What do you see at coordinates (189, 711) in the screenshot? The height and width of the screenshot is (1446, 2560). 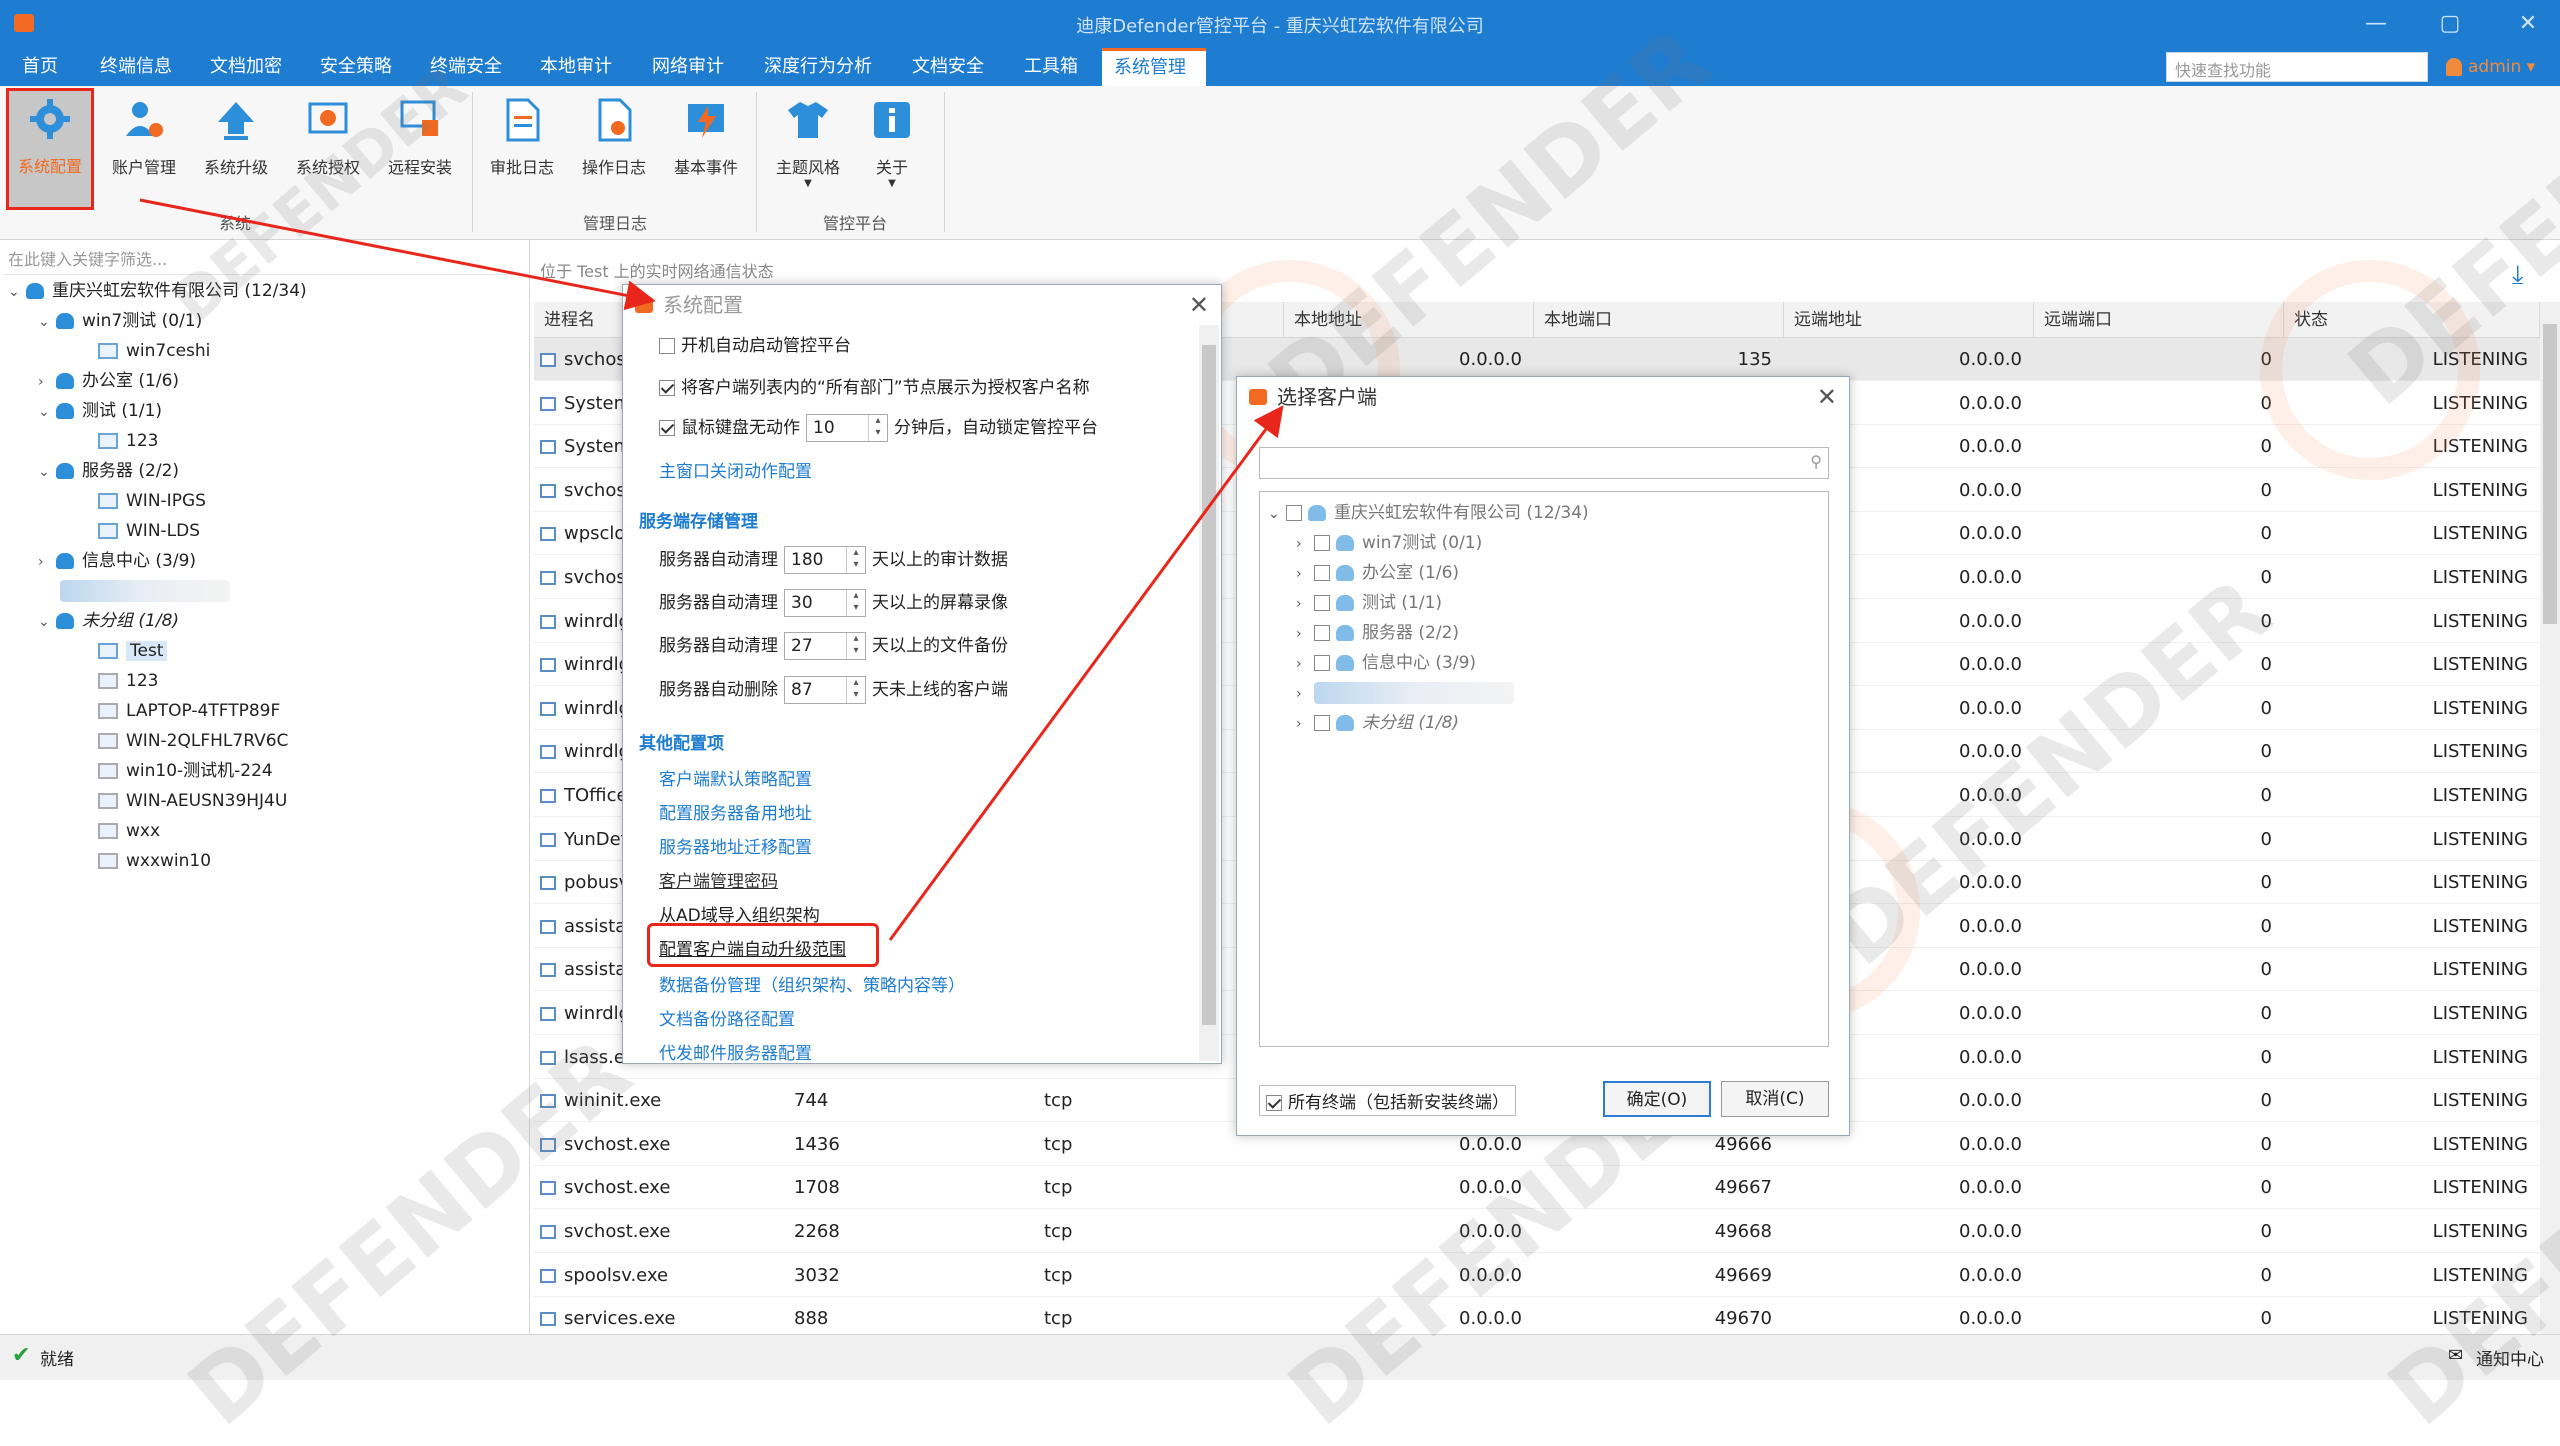 I see `tree-node-client: LAPTOP-4TFTP89F` at bounding box center [189, 711].